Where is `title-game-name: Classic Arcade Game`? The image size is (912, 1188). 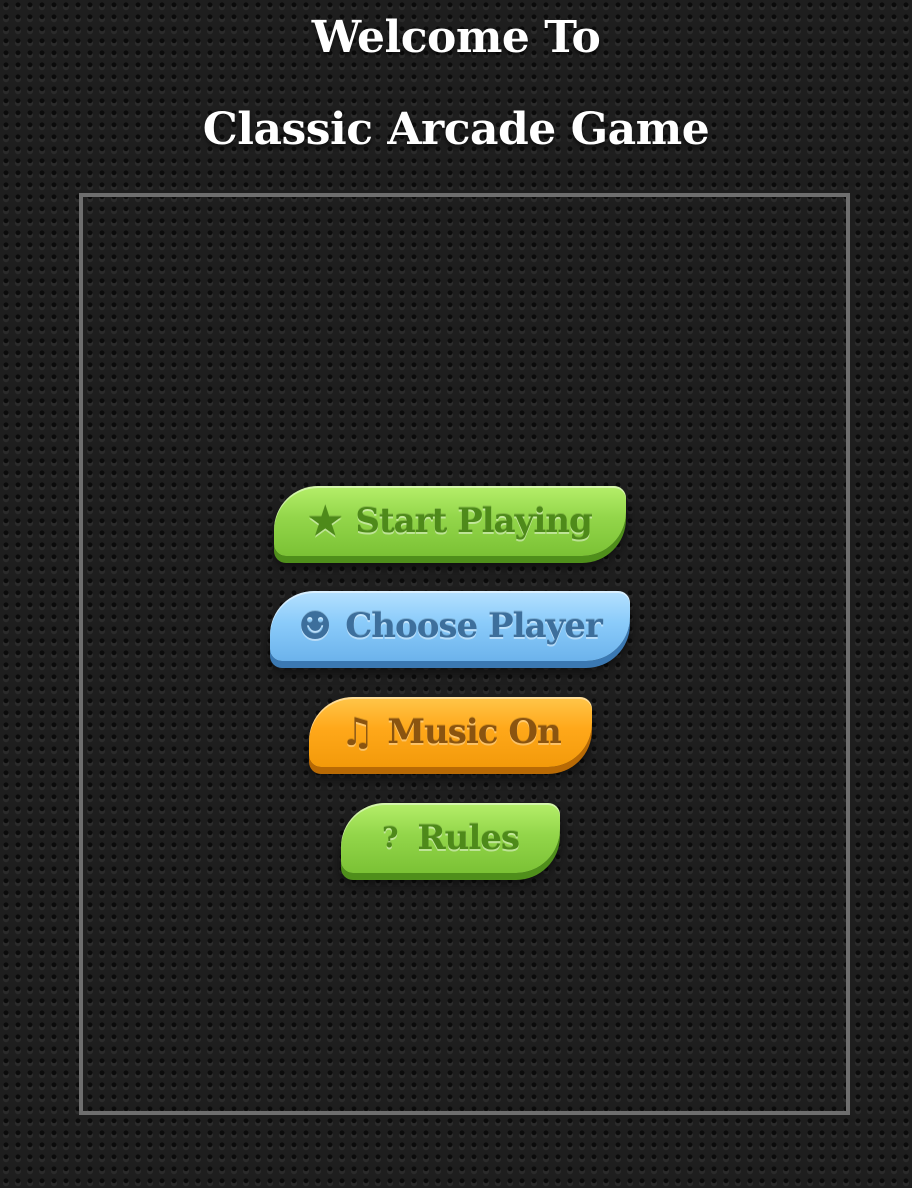 title-game-name: Classic Arcade Game is located at coordinates (456, 129).